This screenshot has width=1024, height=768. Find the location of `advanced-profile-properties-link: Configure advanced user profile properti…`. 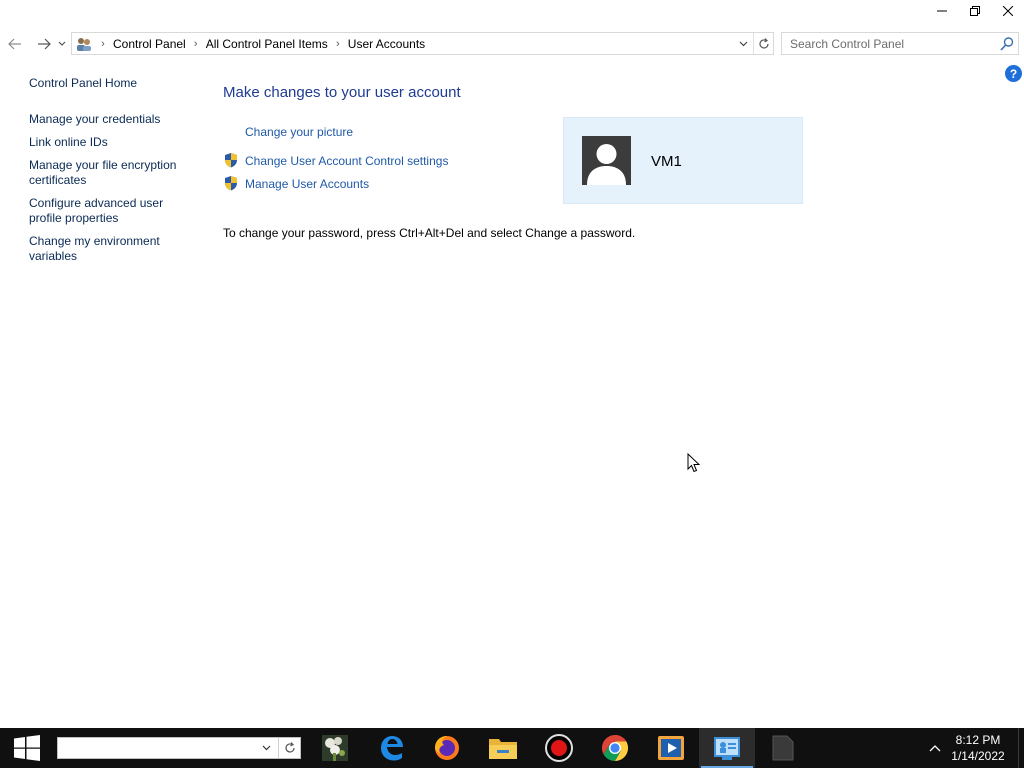

advanced-profile-properties-link: Configure advanced user profile properti… is located at coordinates (114, 211).